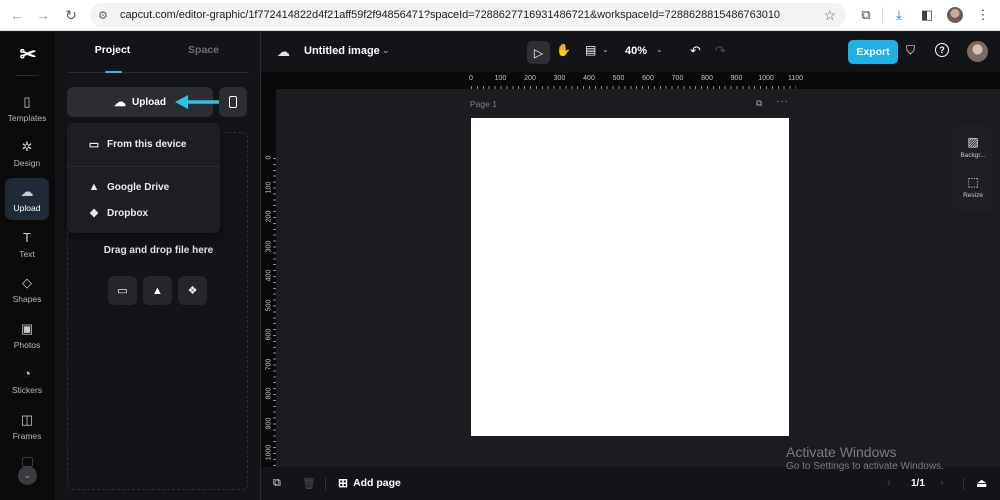 This screenshot has height=500, width=1000. Describe the element at coordinates (590, 50) in the screenshot. I see `layout-icon: ▤` at that location.